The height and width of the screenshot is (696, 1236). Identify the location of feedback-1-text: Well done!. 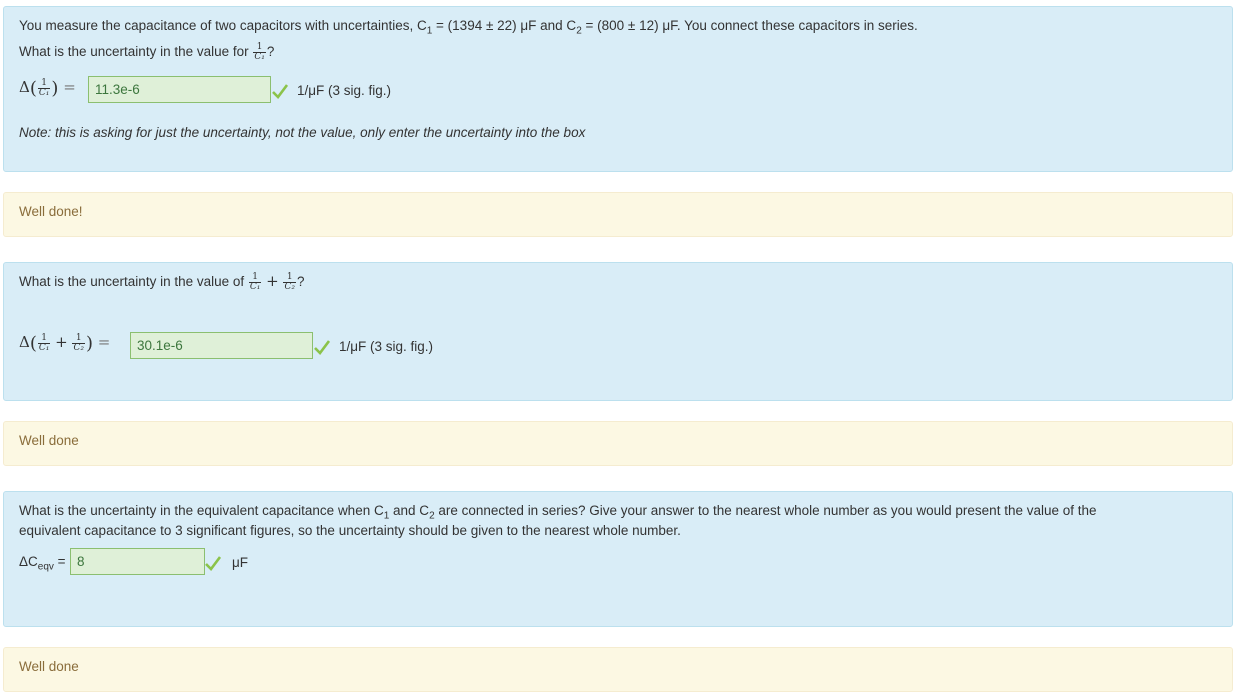
(51, 211).